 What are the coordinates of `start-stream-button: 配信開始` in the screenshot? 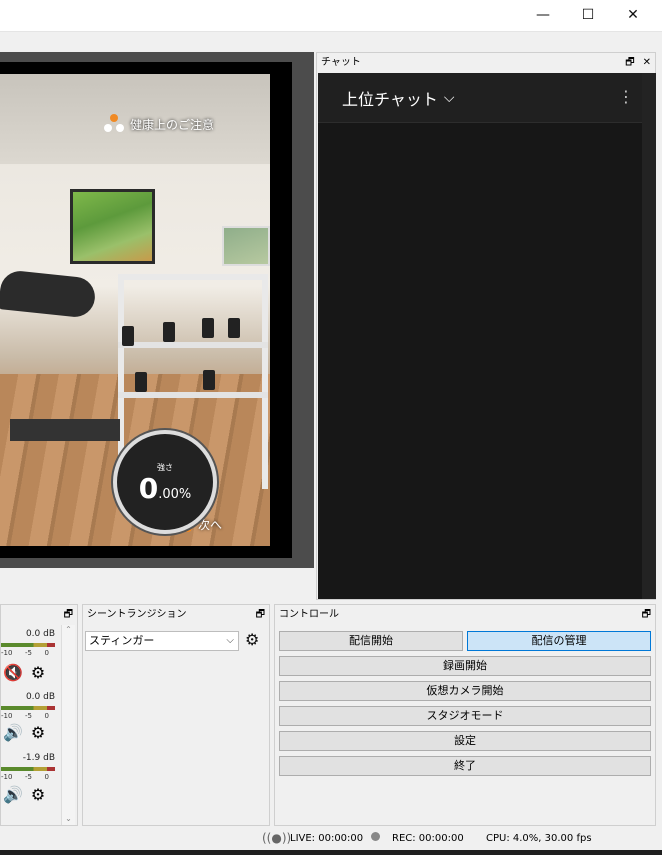 It's located at (371, 641).